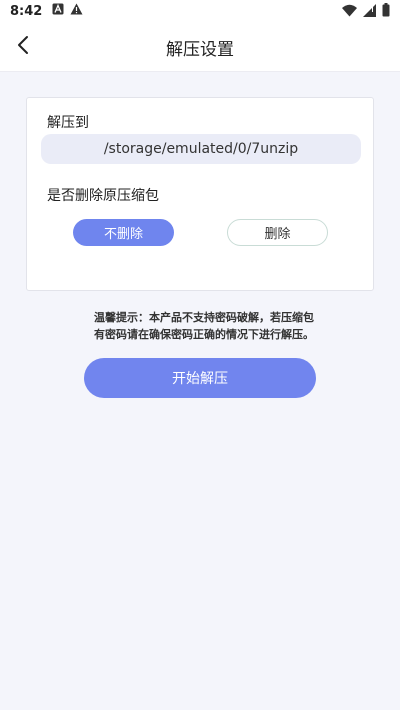  What do you see at coordinates (204, 326) in the screenshot?
I see `tip-text: 温馨提示：本产品不支持密码破解，若压缩包有密码请在确保密码正确的情况下进行解压。` at bounding box center [204, 326].